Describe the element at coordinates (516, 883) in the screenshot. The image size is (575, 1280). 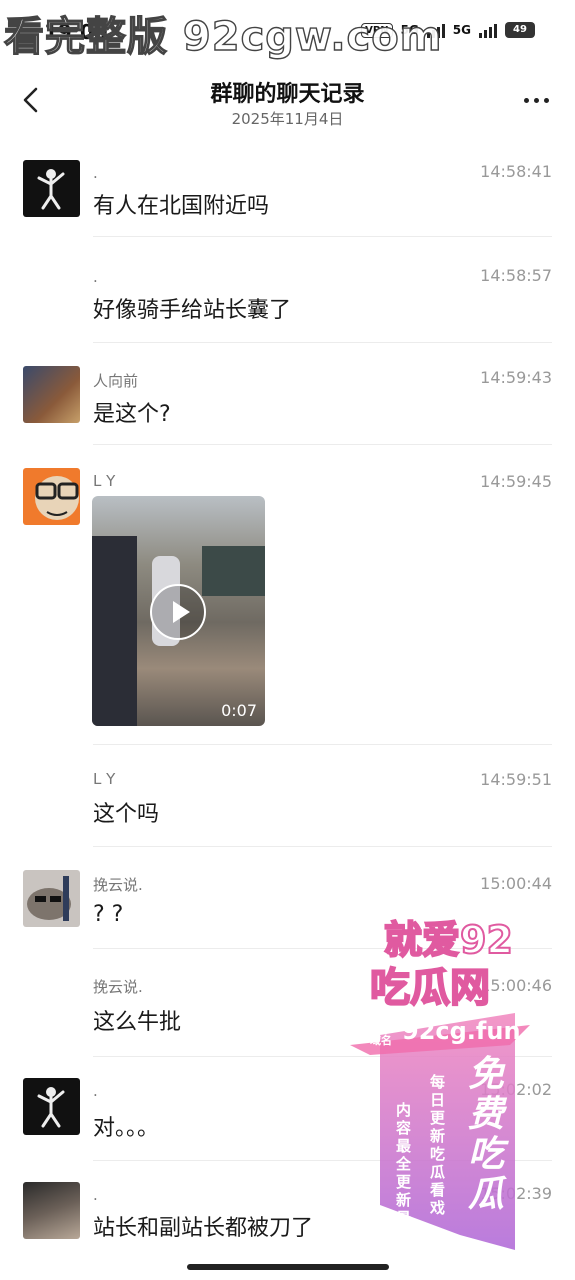
I see `message-time: 15:00:44` at that location.